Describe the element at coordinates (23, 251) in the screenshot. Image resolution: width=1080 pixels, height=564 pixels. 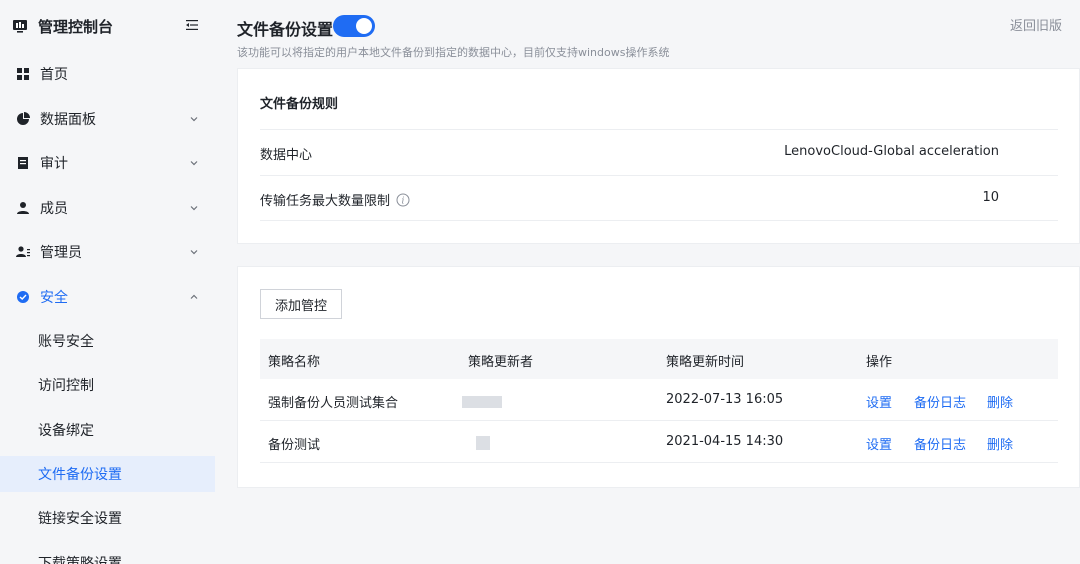
I see `admin-users-icon` at that location.